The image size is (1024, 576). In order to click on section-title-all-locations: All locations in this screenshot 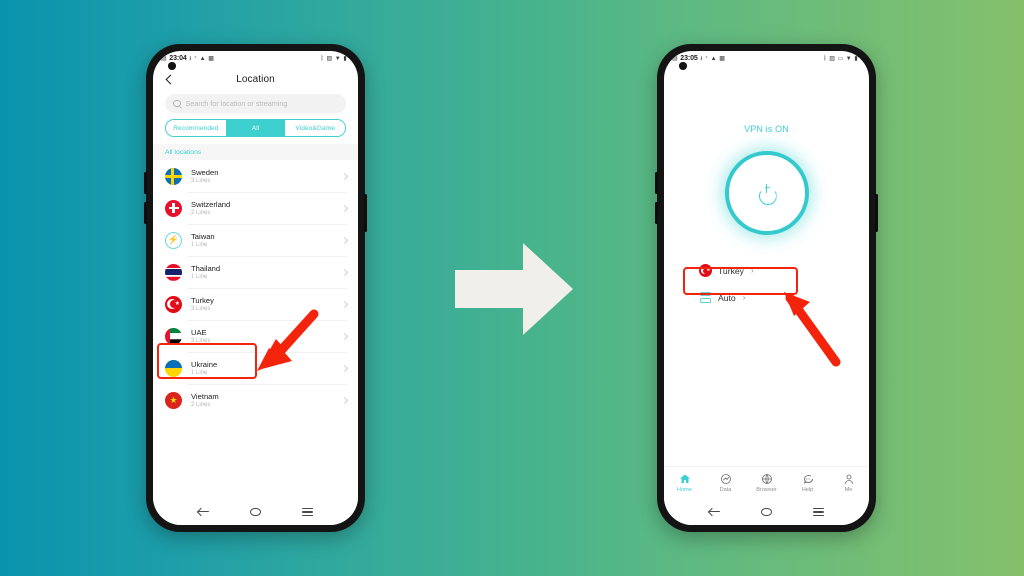, I will do `click(255, 152)`.